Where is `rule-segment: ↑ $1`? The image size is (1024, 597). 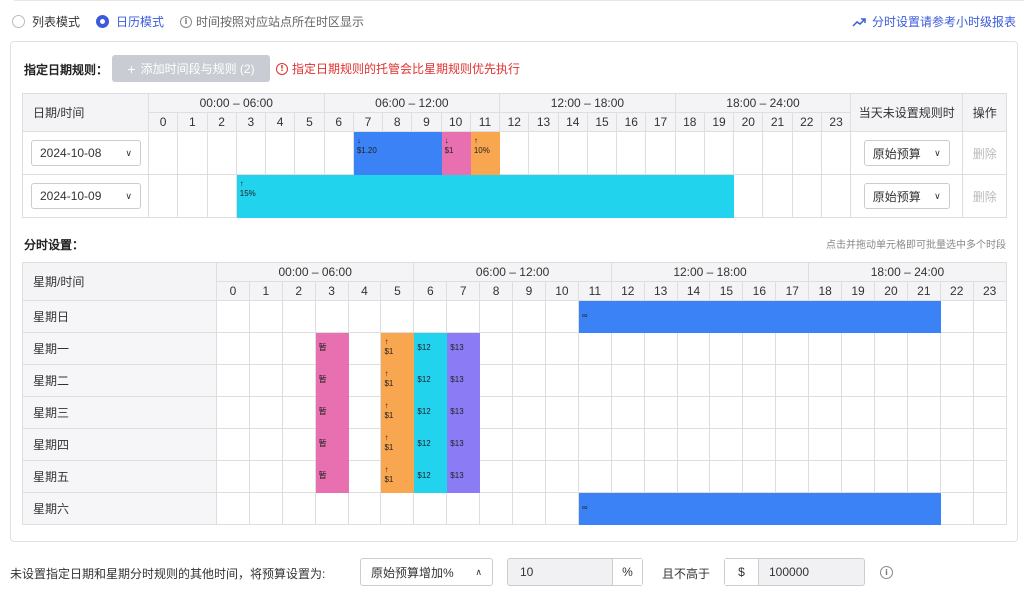
rule-segment: ↑ $1 is located at coordinates (397, 381).